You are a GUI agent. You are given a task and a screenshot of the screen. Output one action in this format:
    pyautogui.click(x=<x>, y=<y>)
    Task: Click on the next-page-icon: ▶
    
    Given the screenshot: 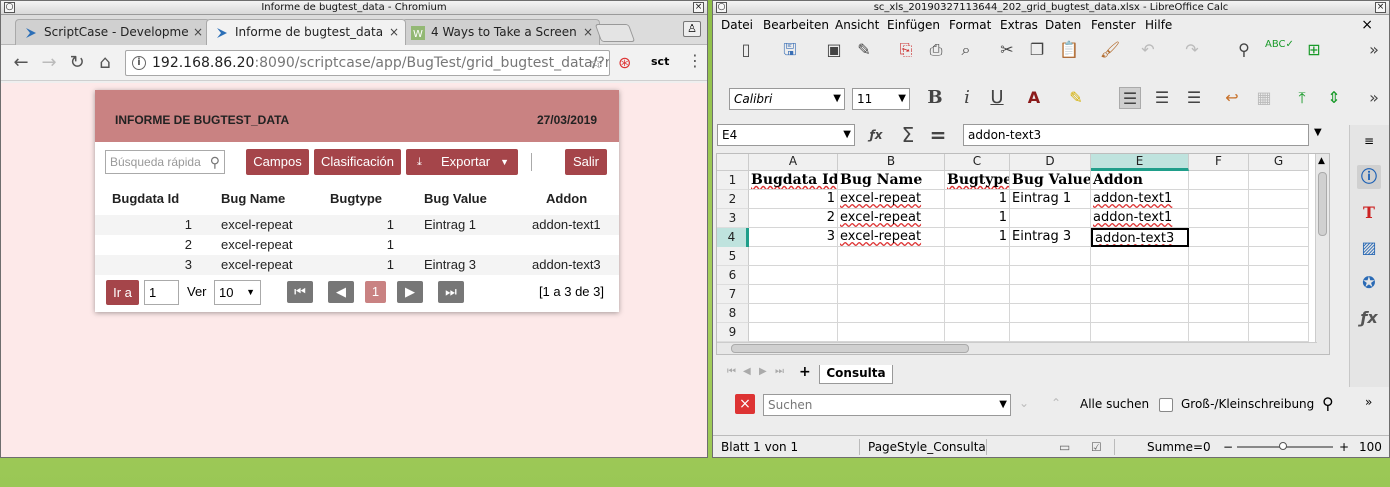 What is the action you would take?
    pyautogui.click(x=410, y=292)
    